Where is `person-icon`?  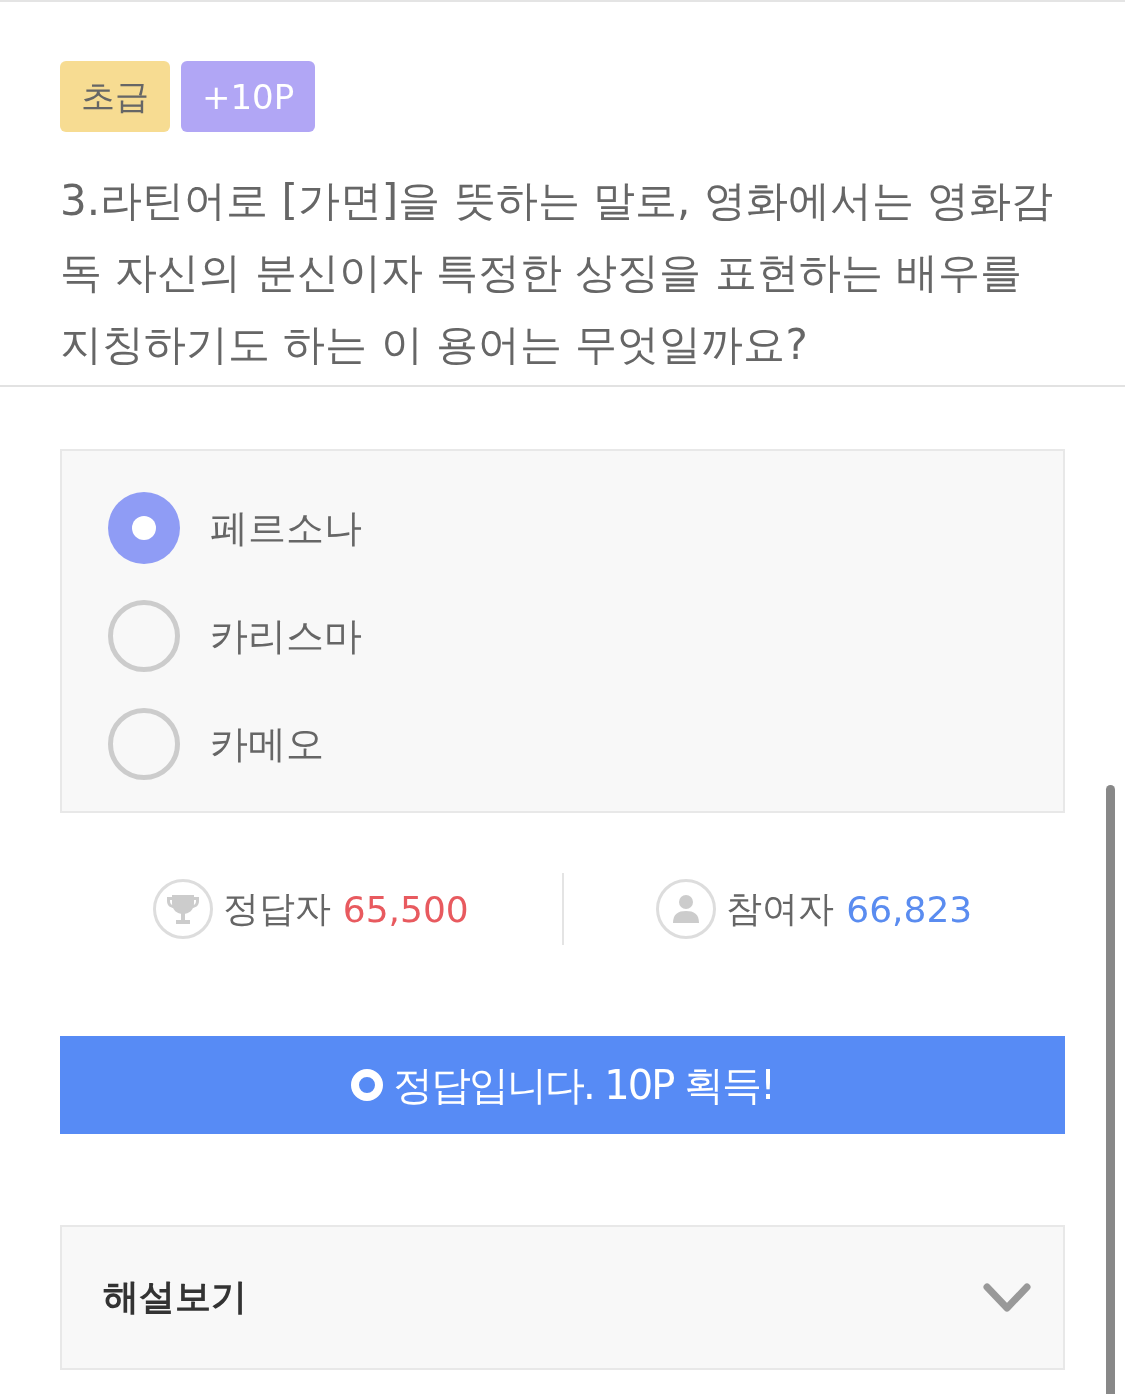 person-icon is located at coordinates (686, 909).